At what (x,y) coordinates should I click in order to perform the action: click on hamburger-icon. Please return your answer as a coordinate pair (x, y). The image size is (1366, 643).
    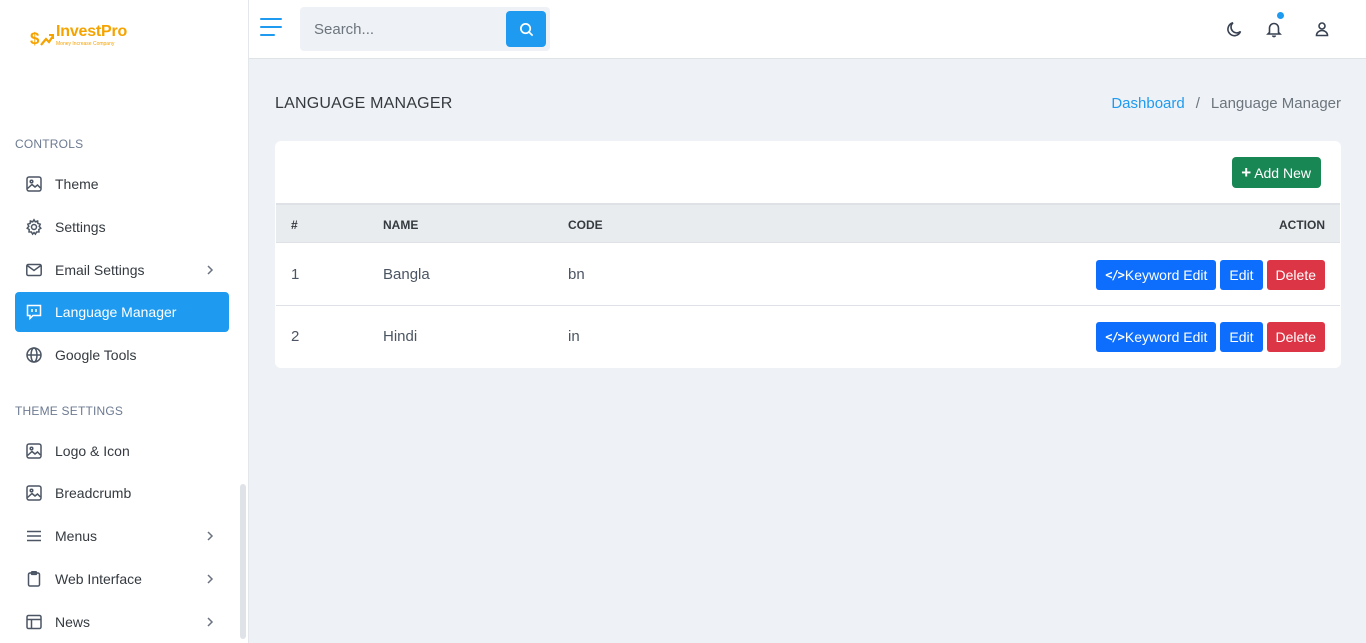
    Looking at the image, I should click on (271, 29).